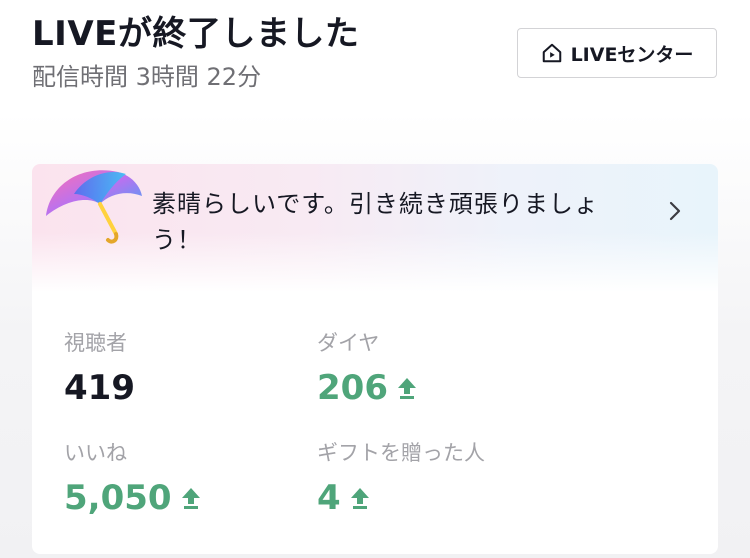  I want to click on stat-label: 視聴者, so click(95, 343).